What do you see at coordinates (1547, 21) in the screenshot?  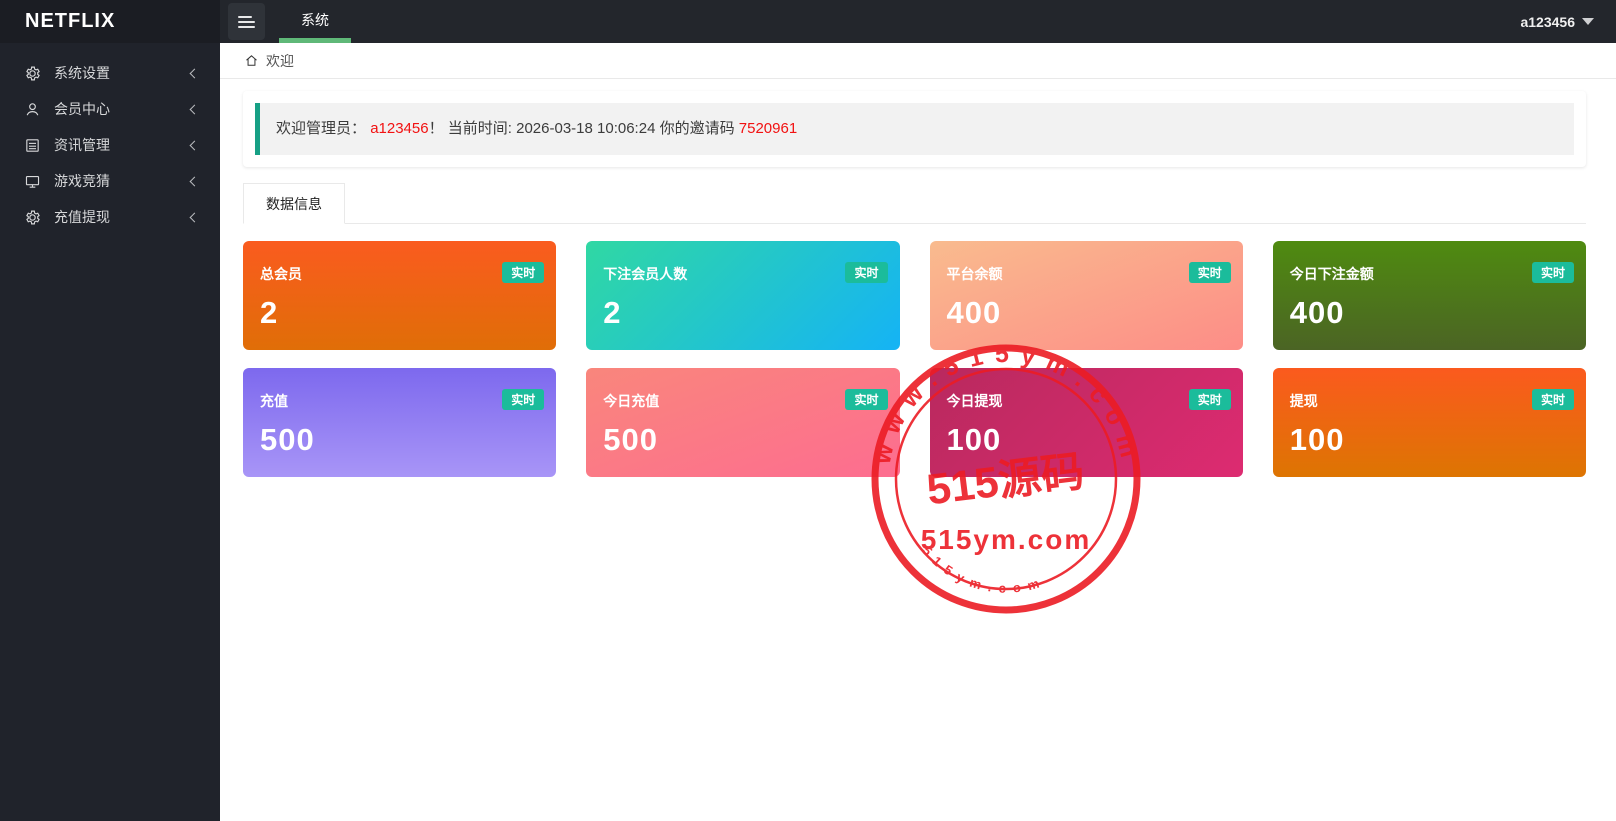 I see `username: a123456` at bounding box center [1547, 21].